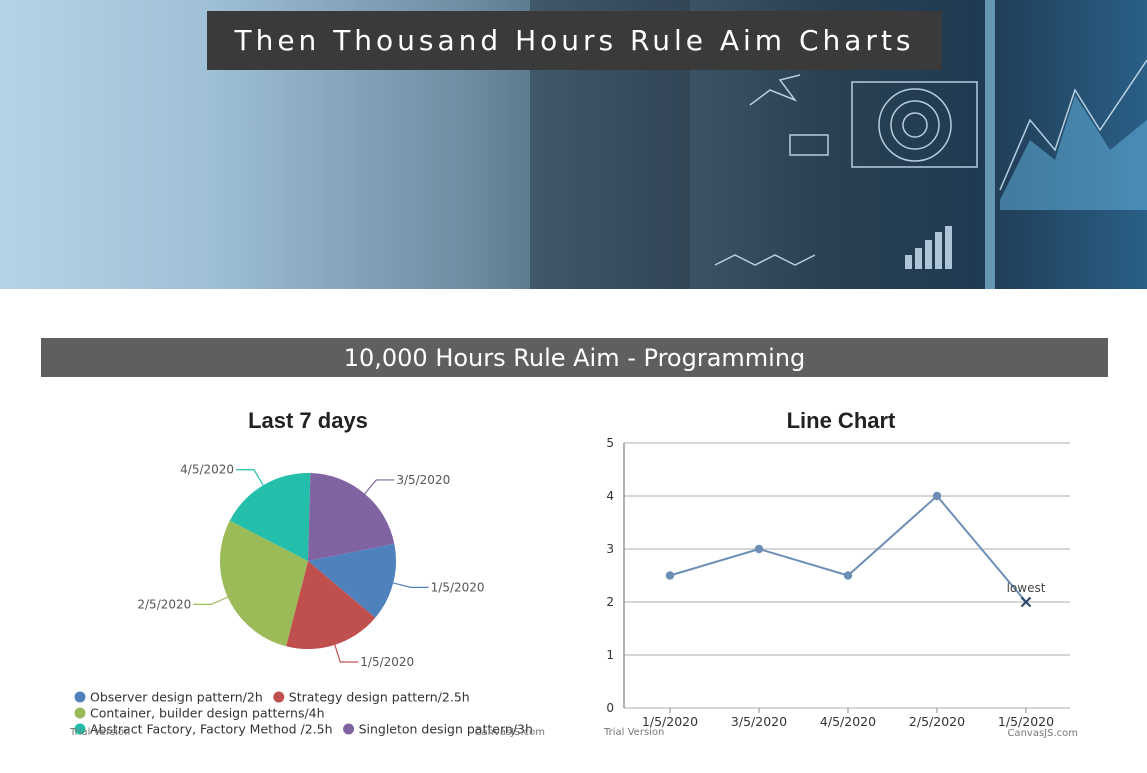  What do you see at coordinates (207, 713) in the screenshot?
I see `legend-item: Container, builder design patterns/4h` at bounding box center [207, 713].